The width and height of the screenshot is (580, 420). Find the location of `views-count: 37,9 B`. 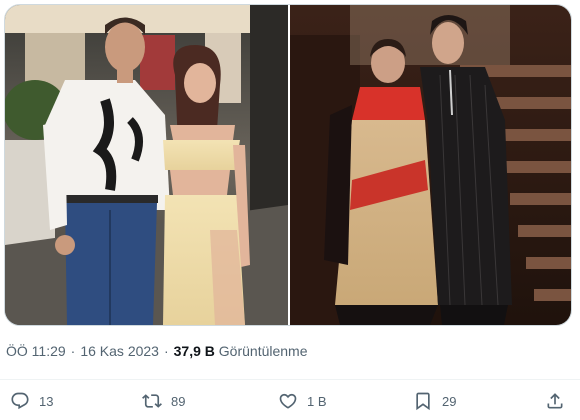

views-count: 37,9 B is located at coordinates (194, 351).